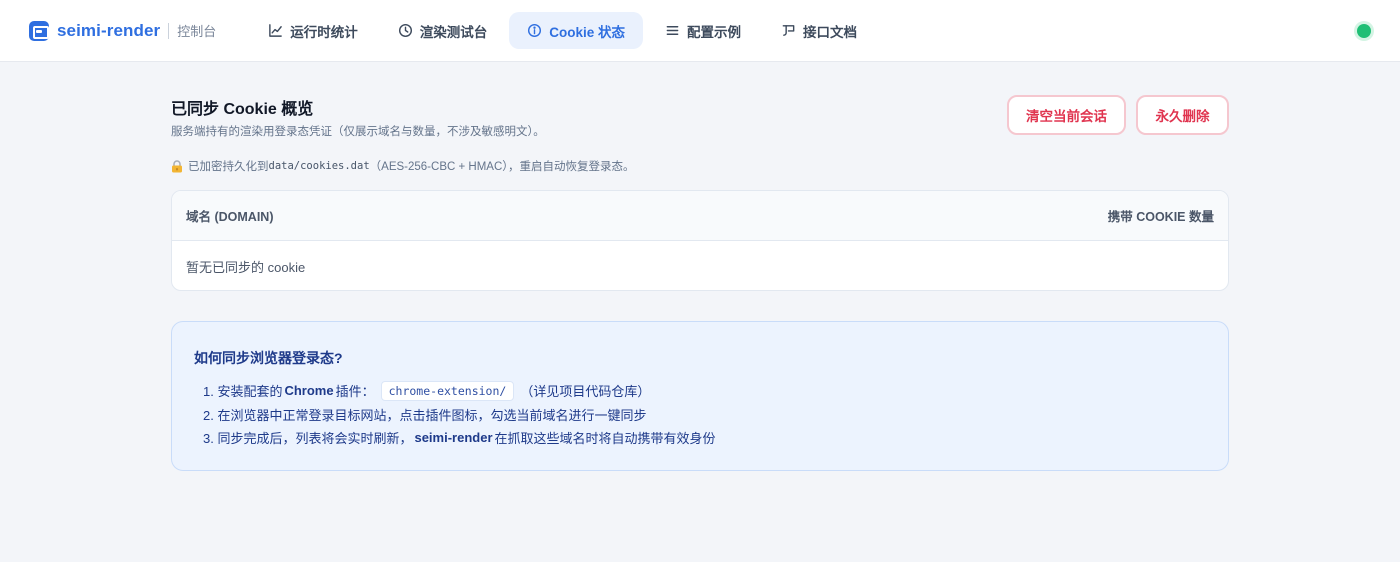 This screenshot has height=562, width=1400. I want to click on step-strong: Chrome, so click(309, 391).